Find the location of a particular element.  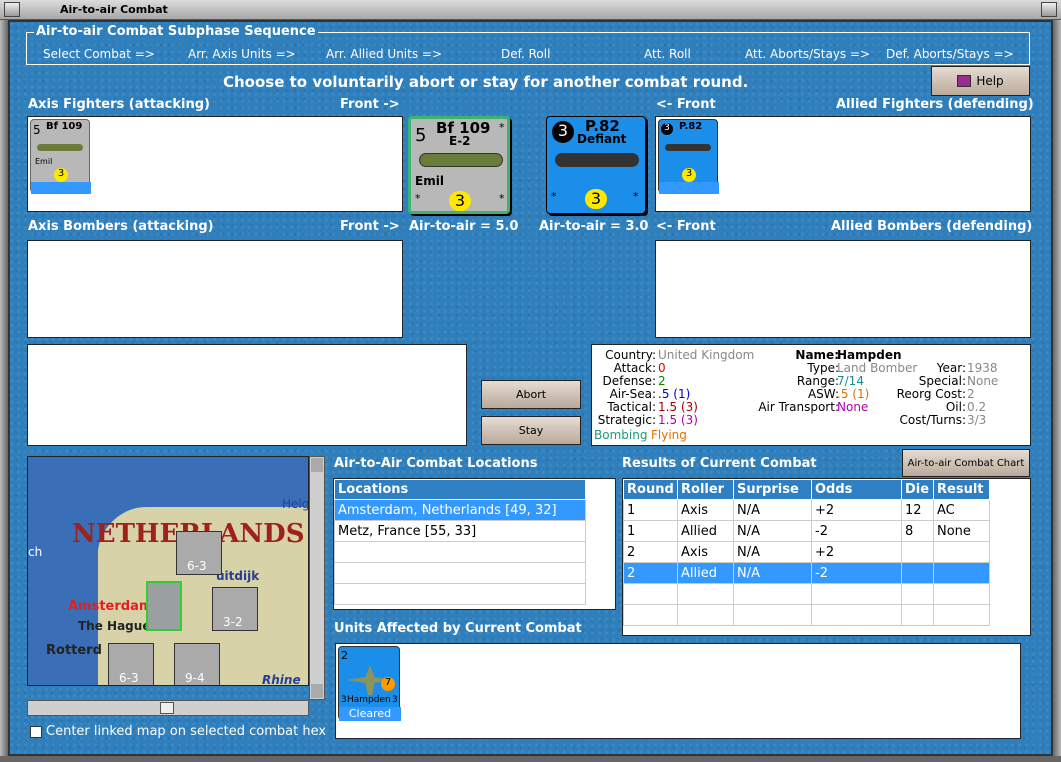

help-button: Help is located at coordinates (980, 81).